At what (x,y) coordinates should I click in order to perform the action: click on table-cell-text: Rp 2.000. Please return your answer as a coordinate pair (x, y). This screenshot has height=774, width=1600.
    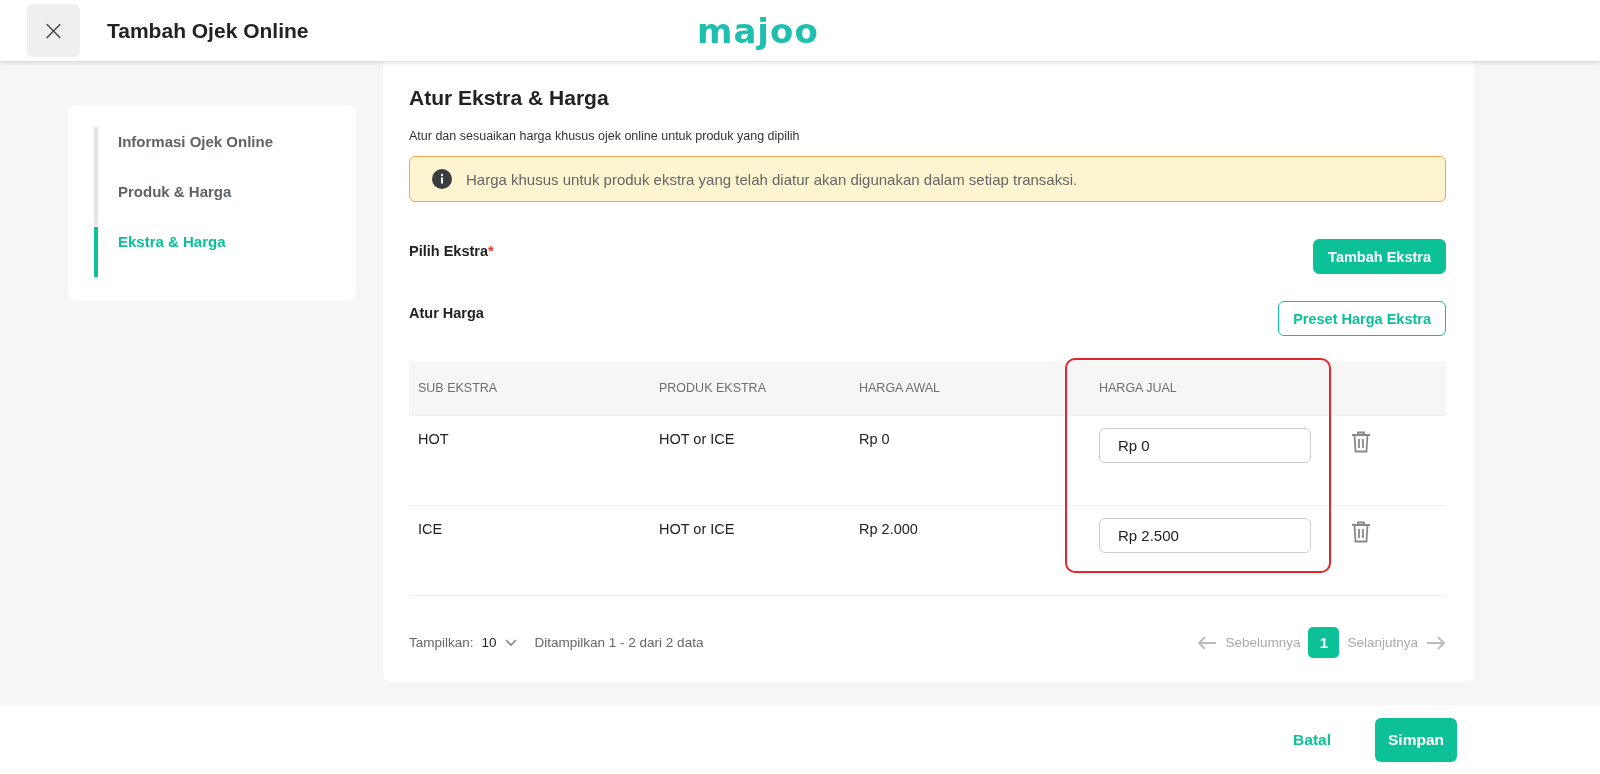
    Looking at the image, I should click on (888, 529).